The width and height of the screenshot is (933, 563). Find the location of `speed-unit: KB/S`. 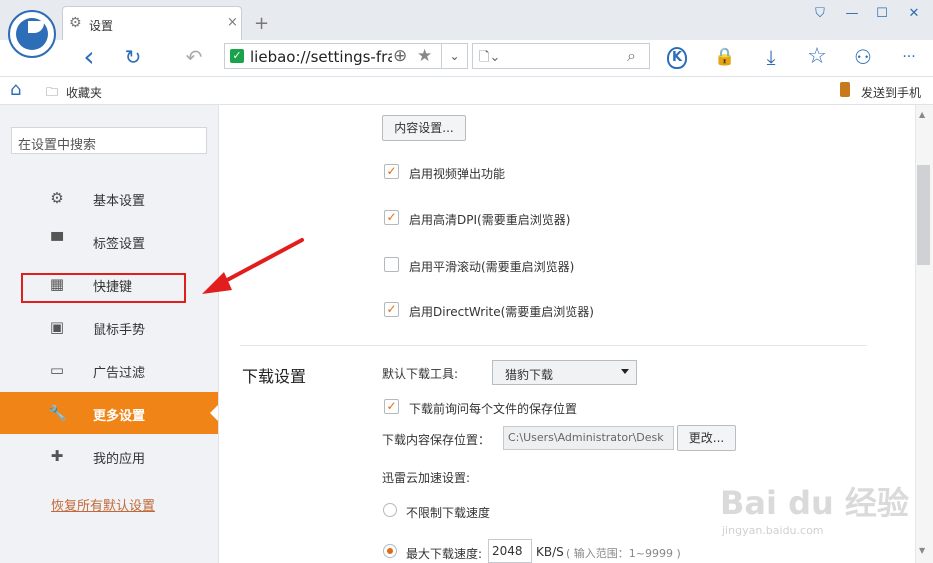

speed-unit: KB/S is located at coordinates (550, 552).